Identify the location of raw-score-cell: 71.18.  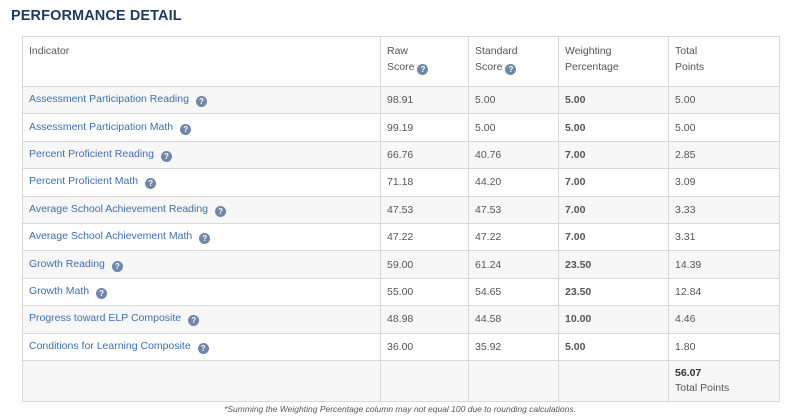
(424, 182).